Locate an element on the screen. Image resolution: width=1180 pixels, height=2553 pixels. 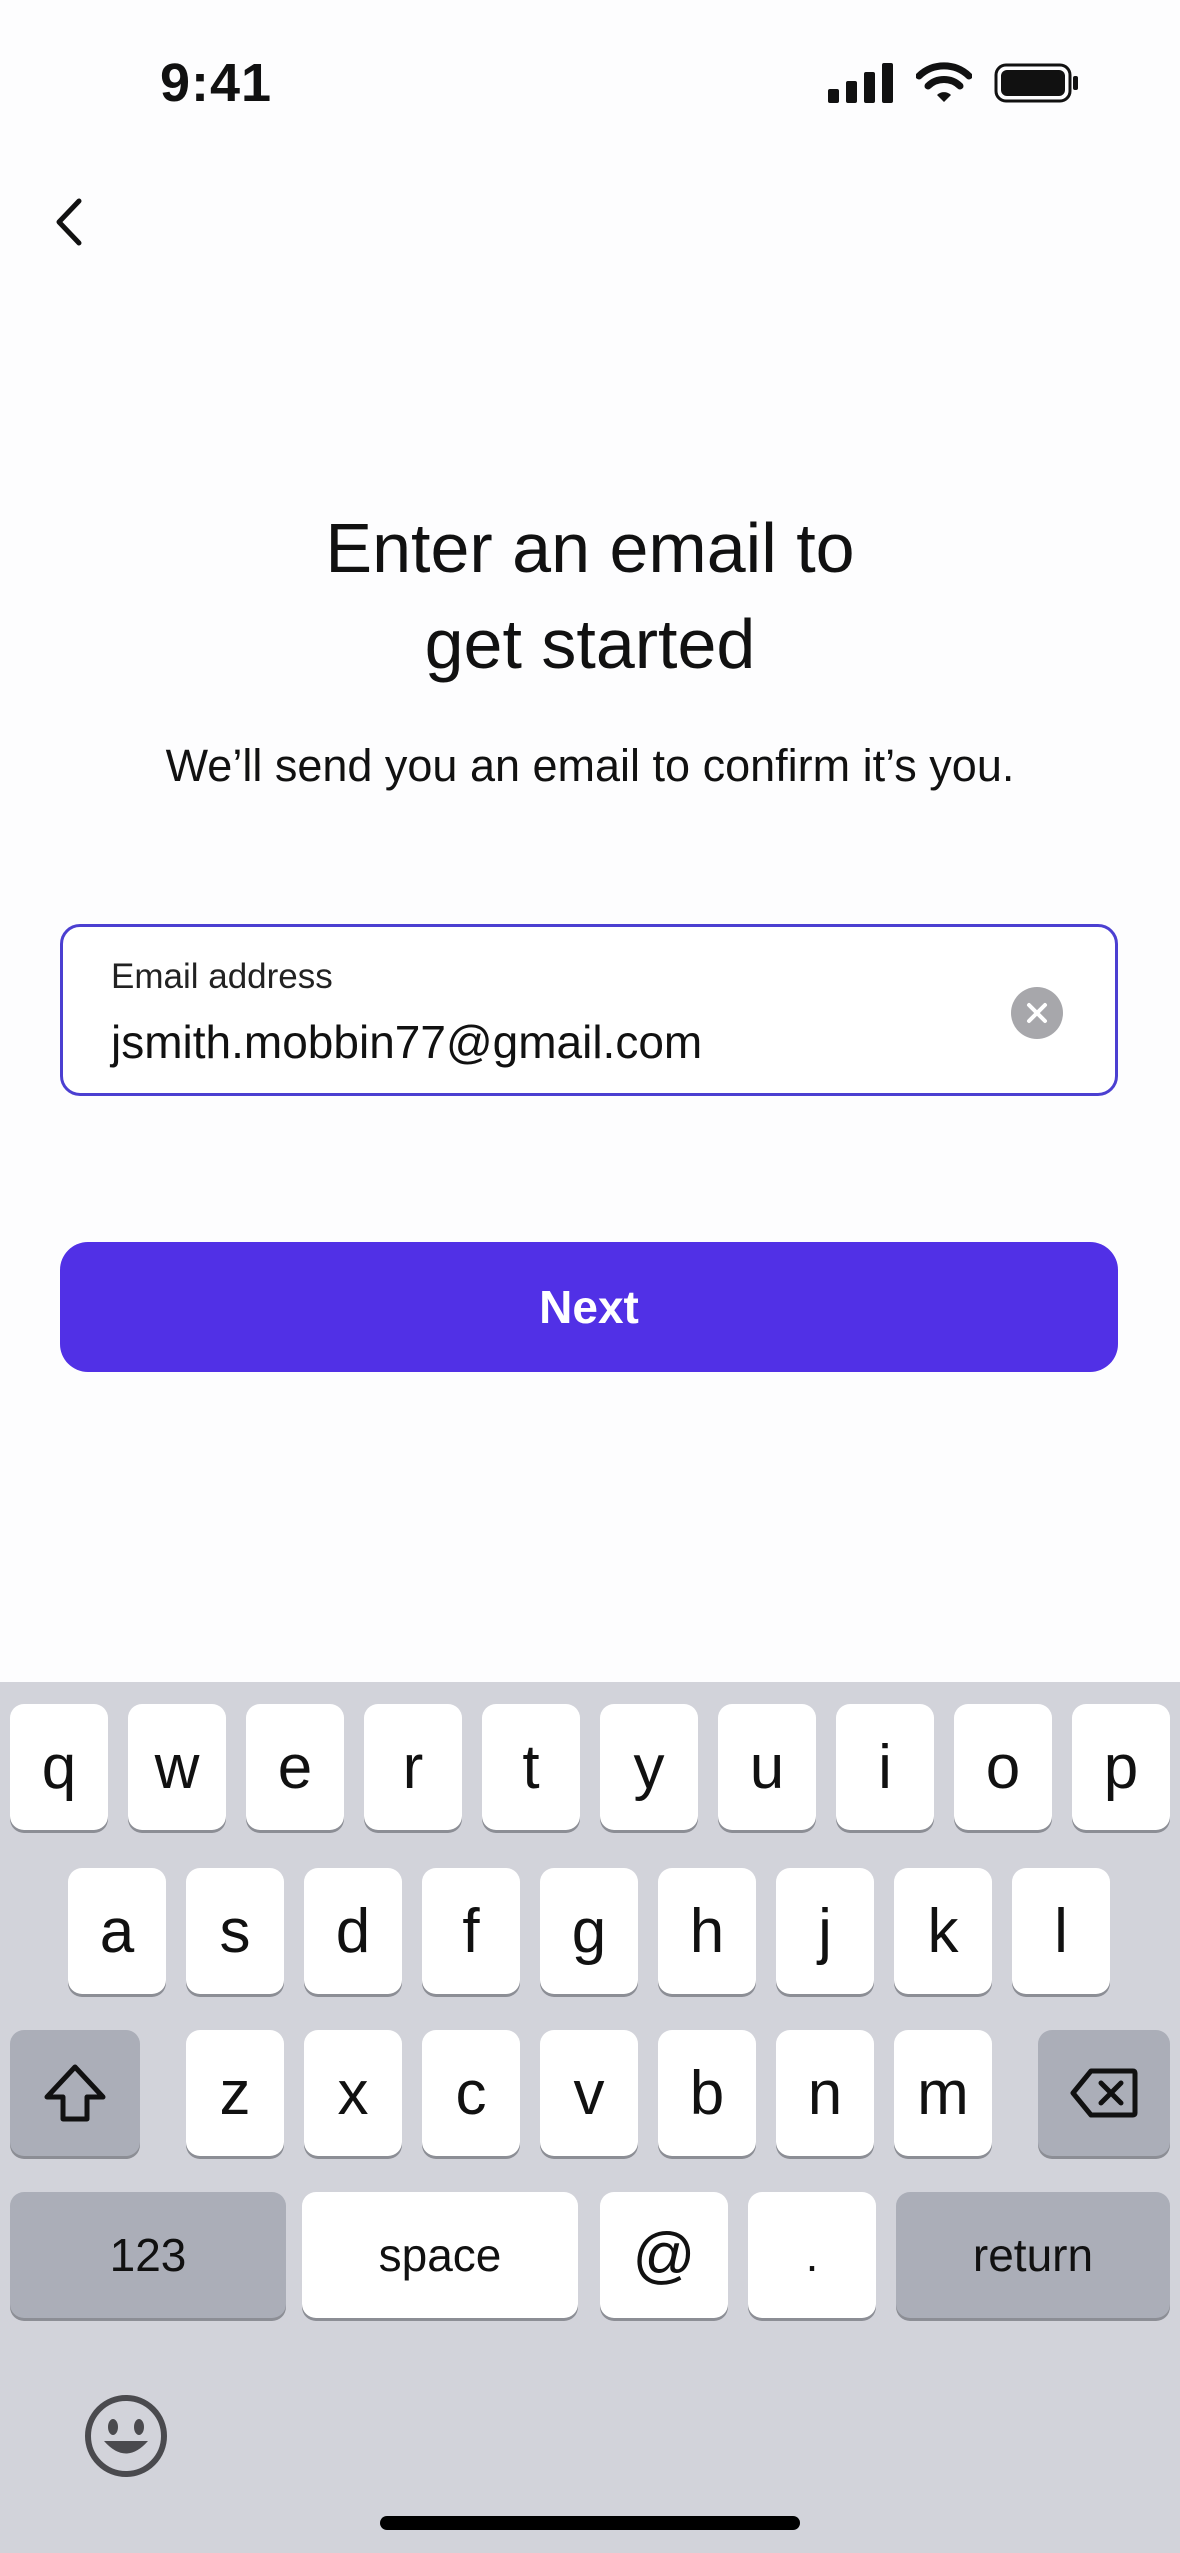
status-bar: 9:41 is located at coordinates (590, 85).